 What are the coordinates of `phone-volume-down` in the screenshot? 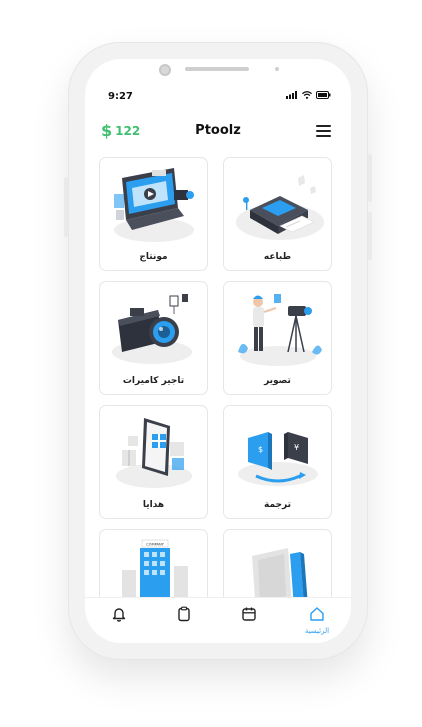 It's located at (370, 236).